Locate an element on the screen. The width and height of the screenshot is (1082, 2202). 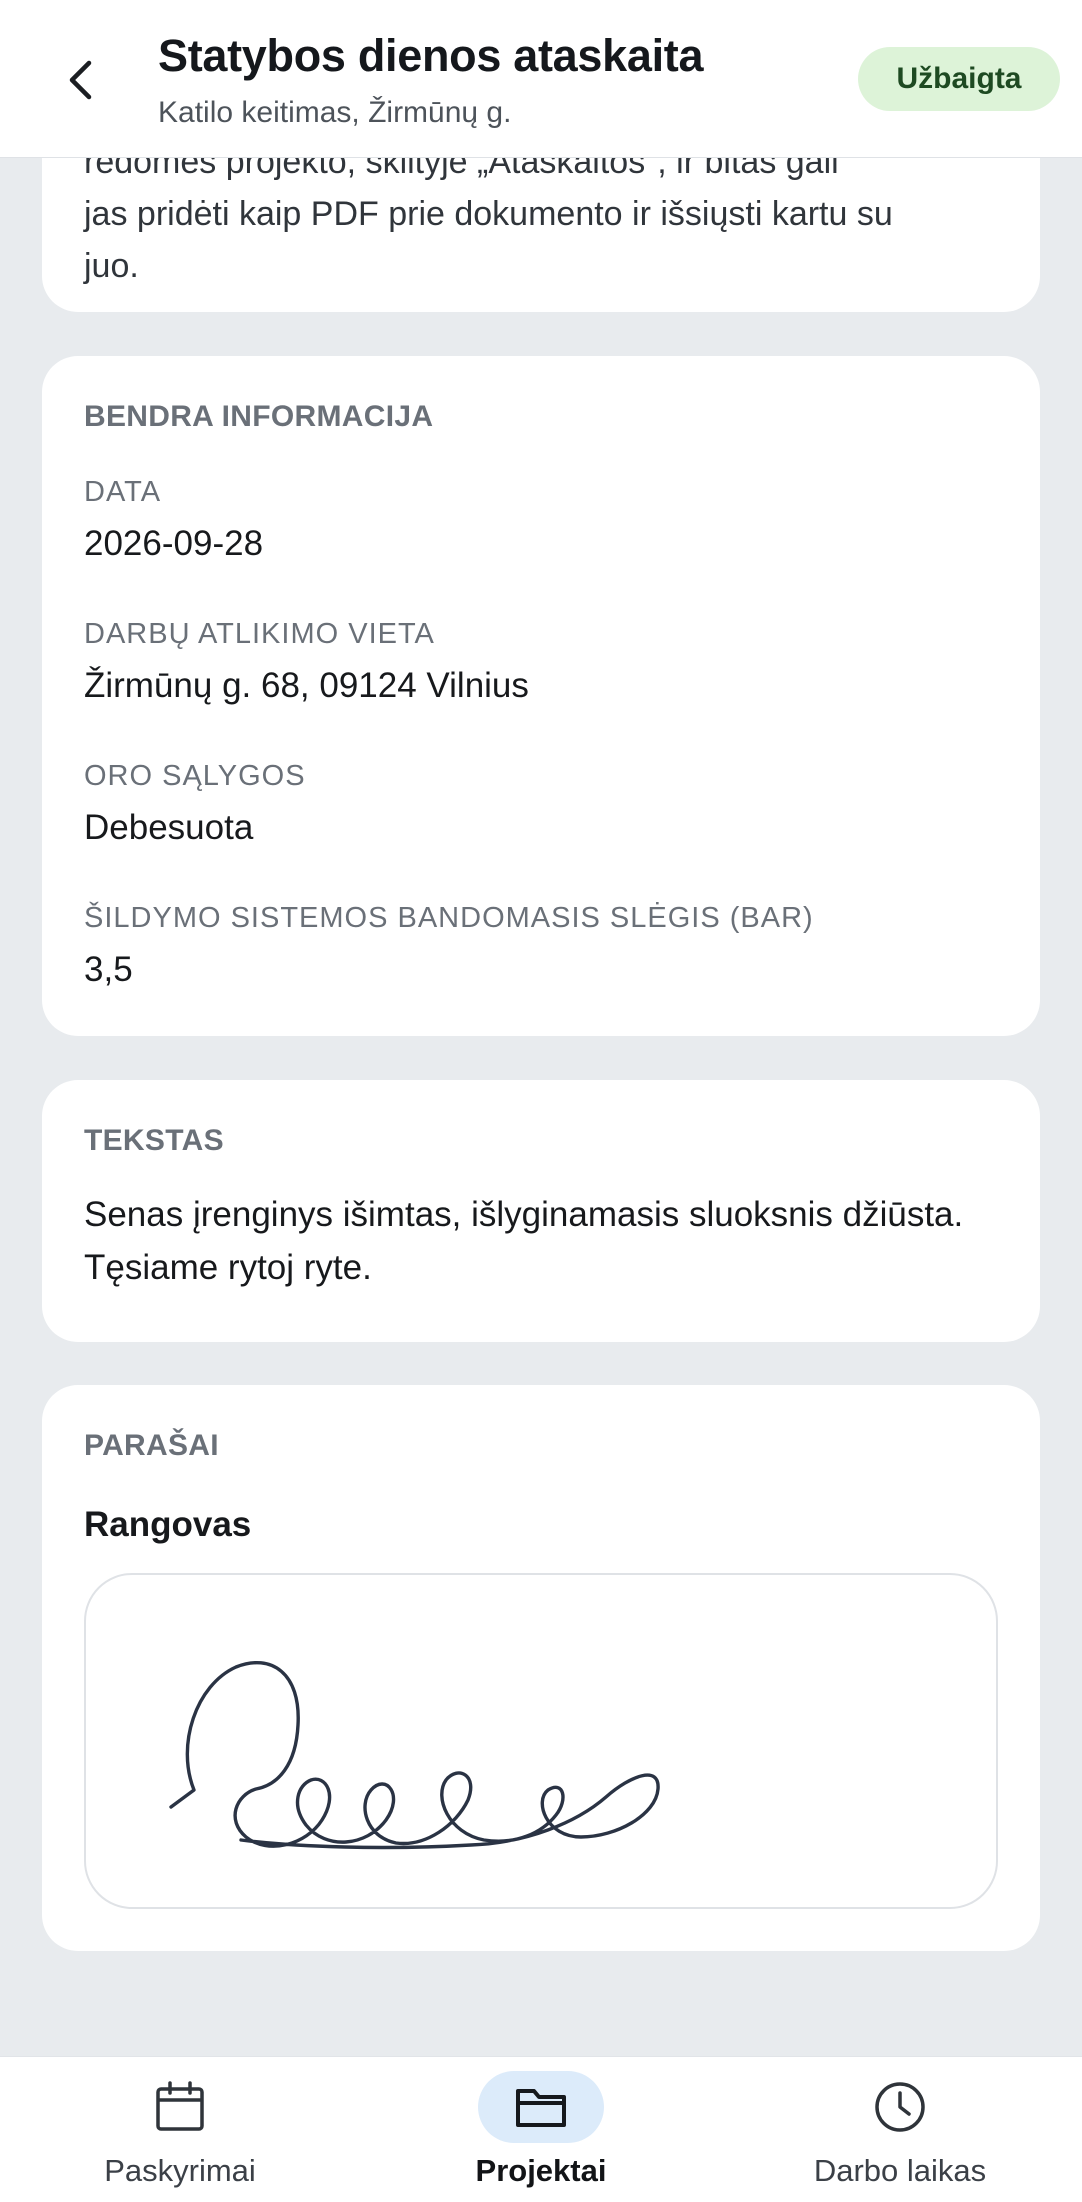
weather-value: Debesuota is located at coordinates (169, 827).